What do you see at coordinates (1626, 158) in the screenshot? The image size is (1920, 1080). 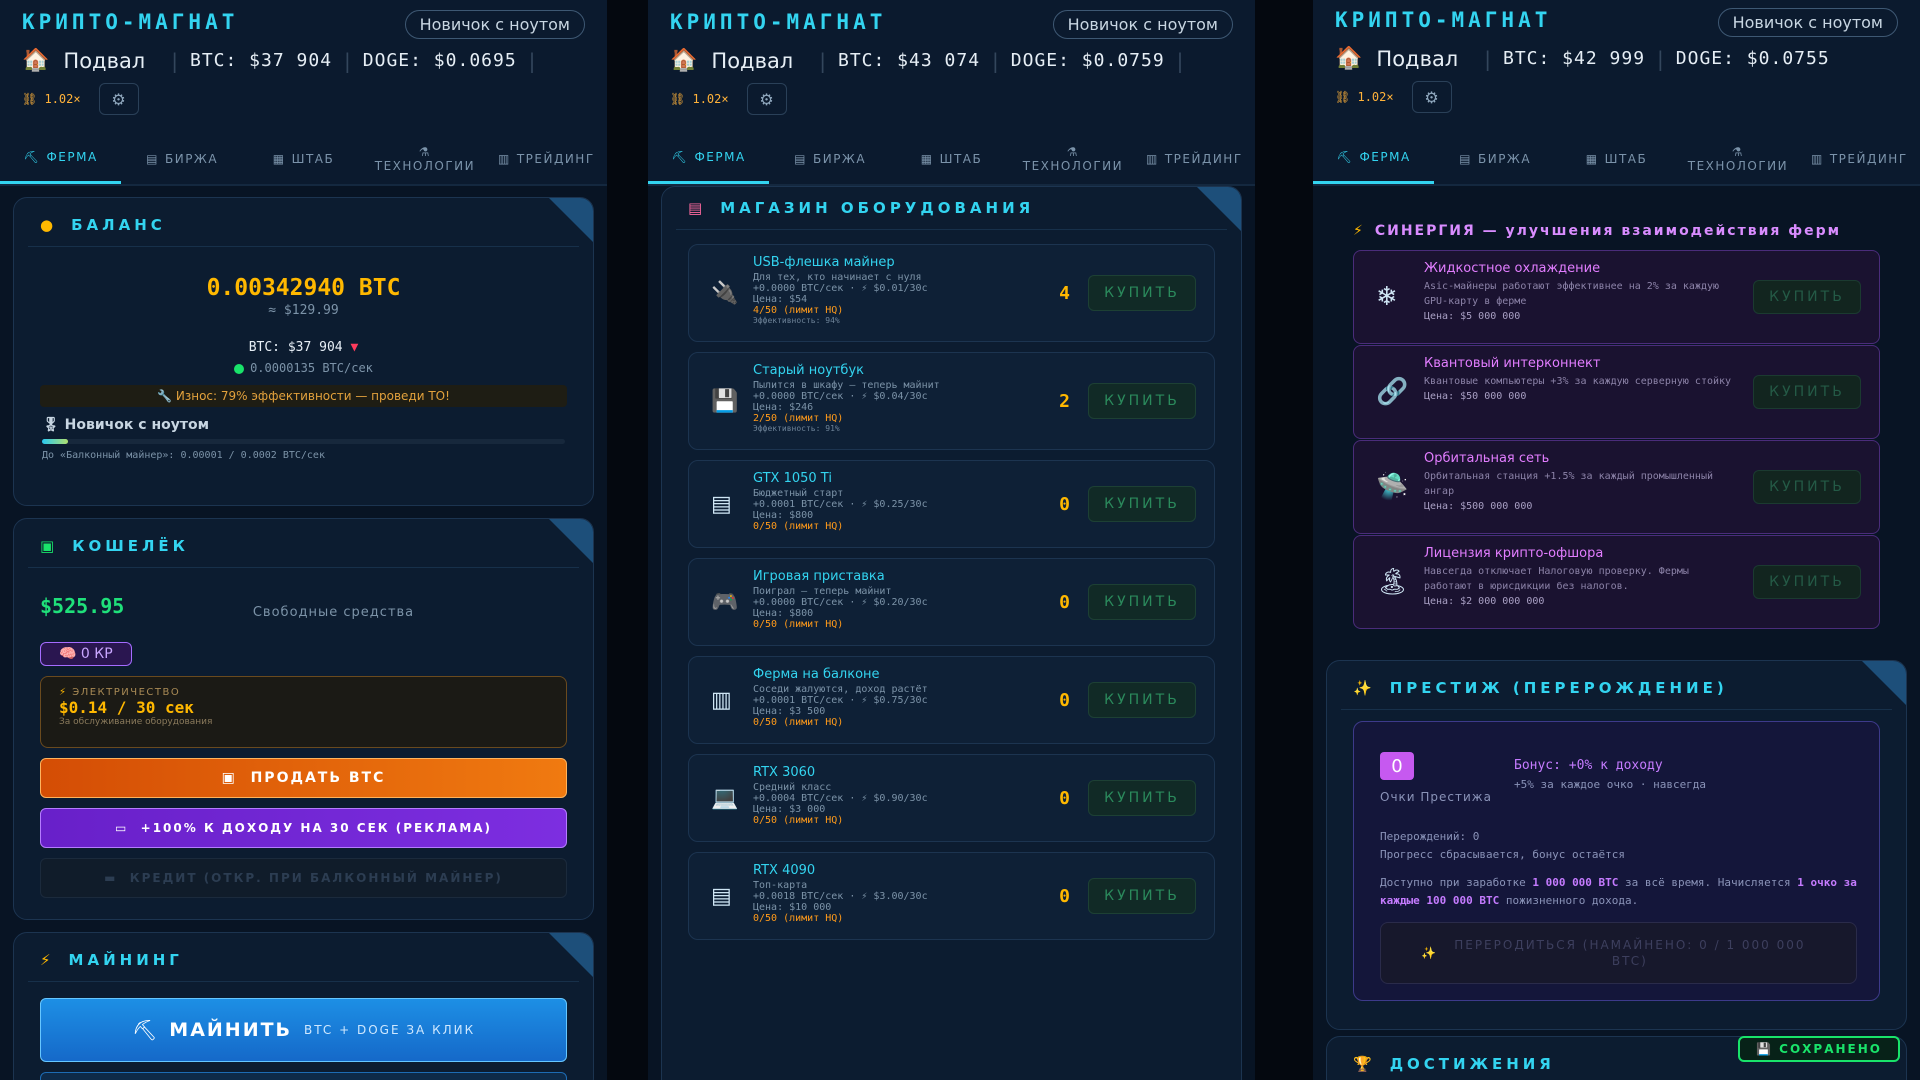 I see `tab-label: ШТАБ` at bounding box center [1626, 158].